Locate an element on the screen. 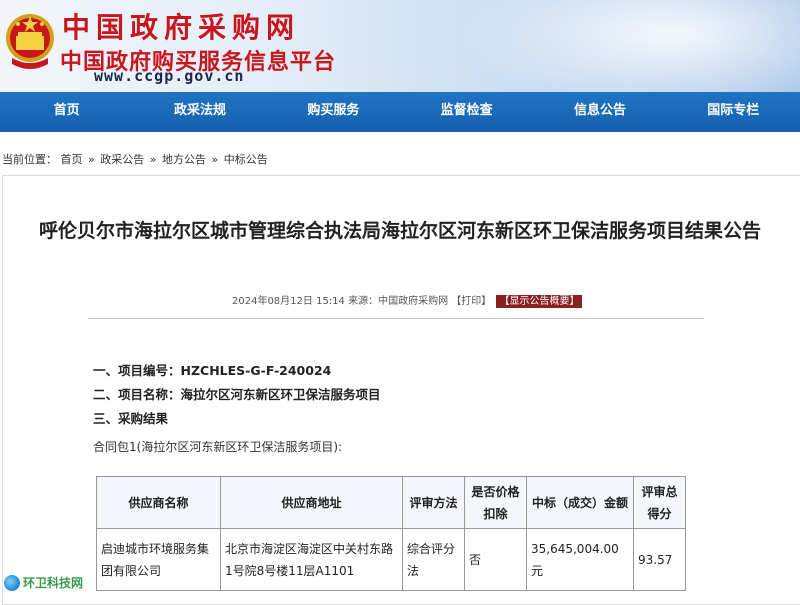 The height and width of the screenshot is (605, 800). table-header-row: 供应商名称 供应商地址 评审方法 是否价格扣除 中标（成交）金额 评审总得分 is located at coordinates (391, 502).